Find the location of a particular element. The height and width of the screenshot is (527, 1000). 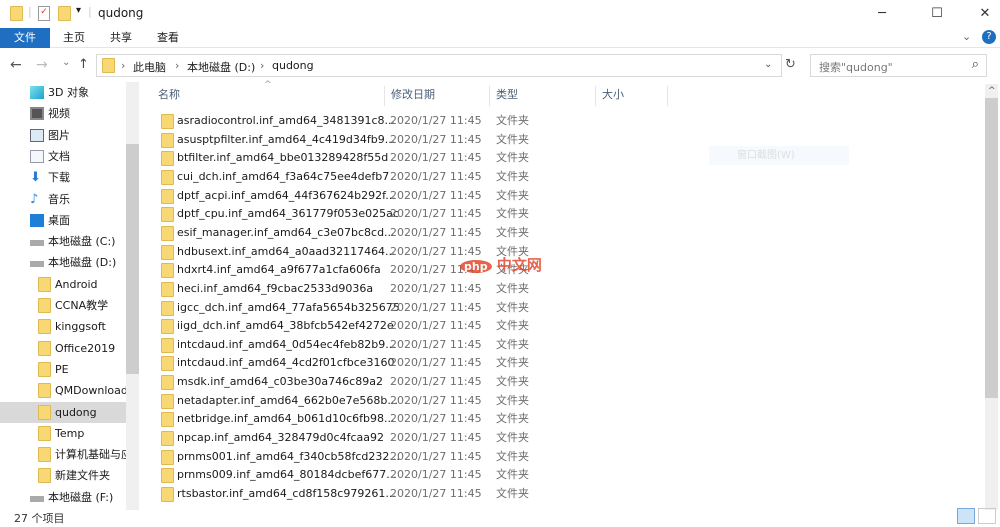

sidebar-item: 本地磁盘 (F:) is located at coordinates (63, 497).